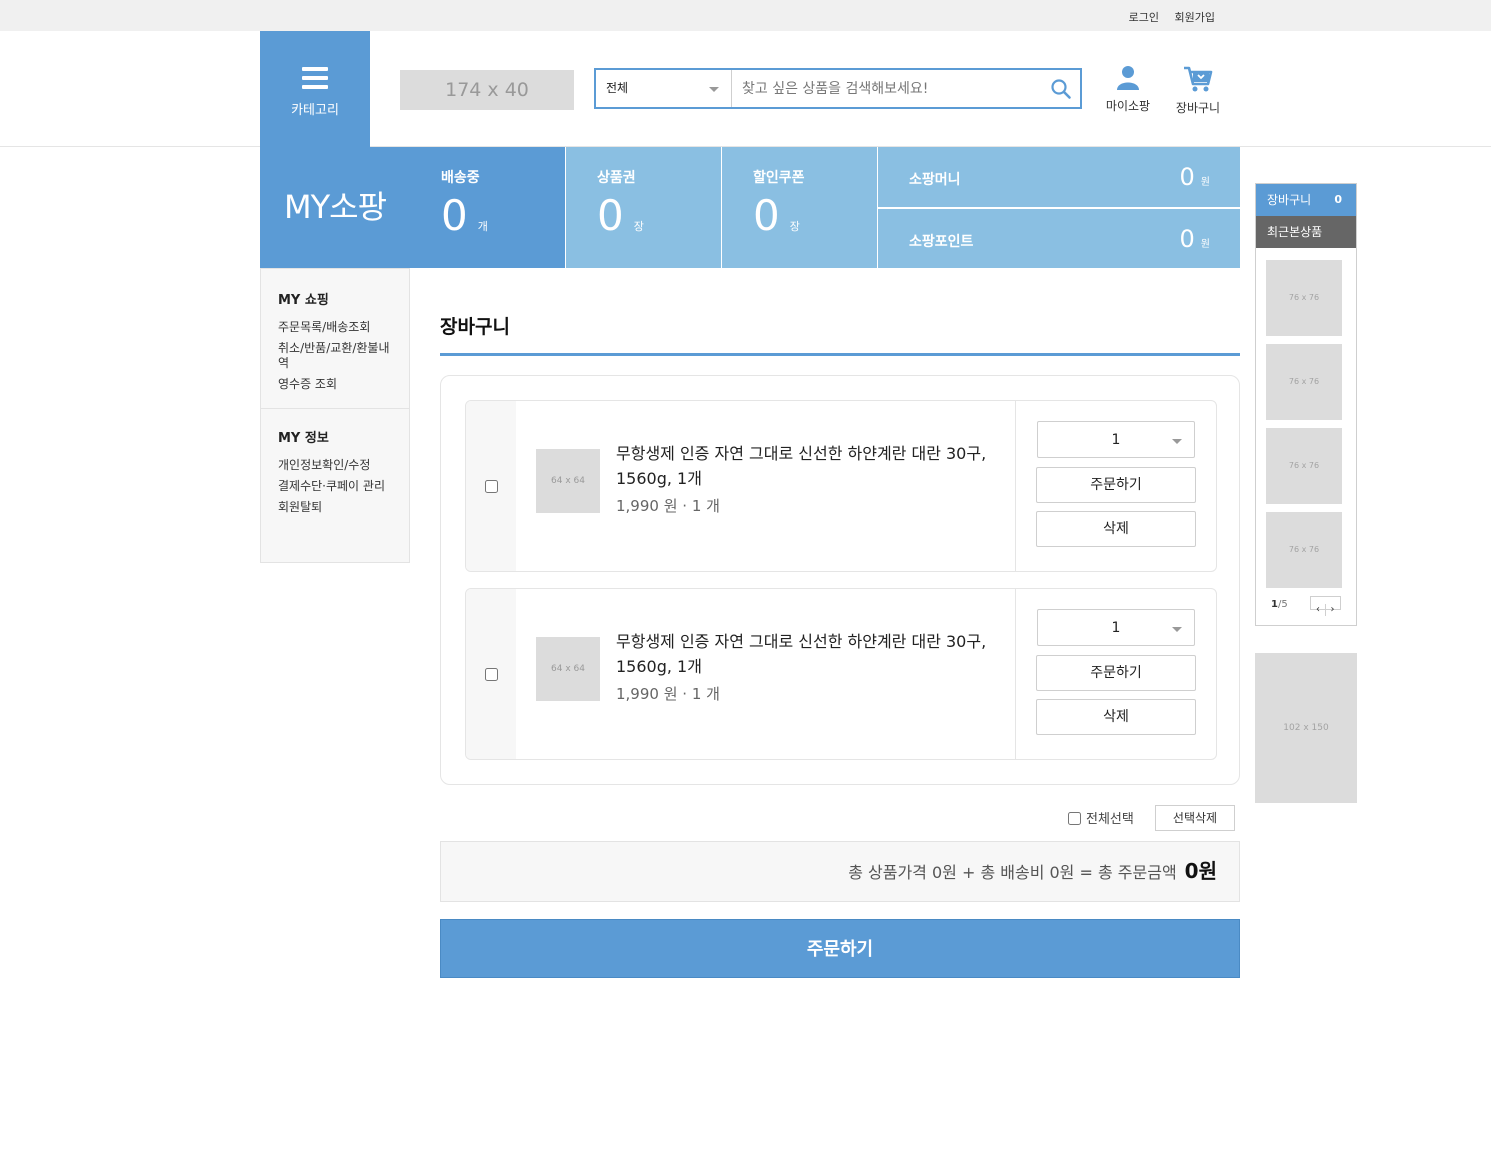  I want to click on recent-products-header: 최근본상품, so click(1306, 232).